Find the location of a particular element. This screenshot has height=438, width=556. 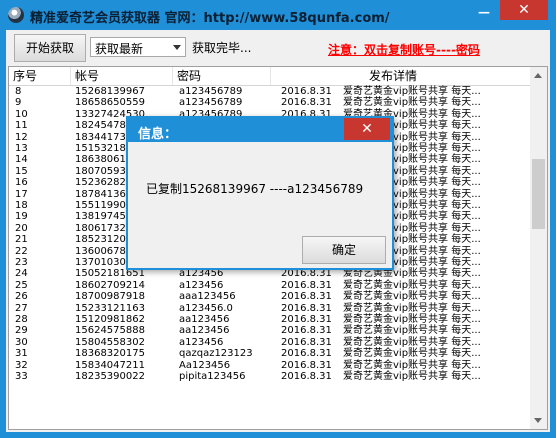

start-fetch-button: 开始获取 is located at coordinates (50, 48).